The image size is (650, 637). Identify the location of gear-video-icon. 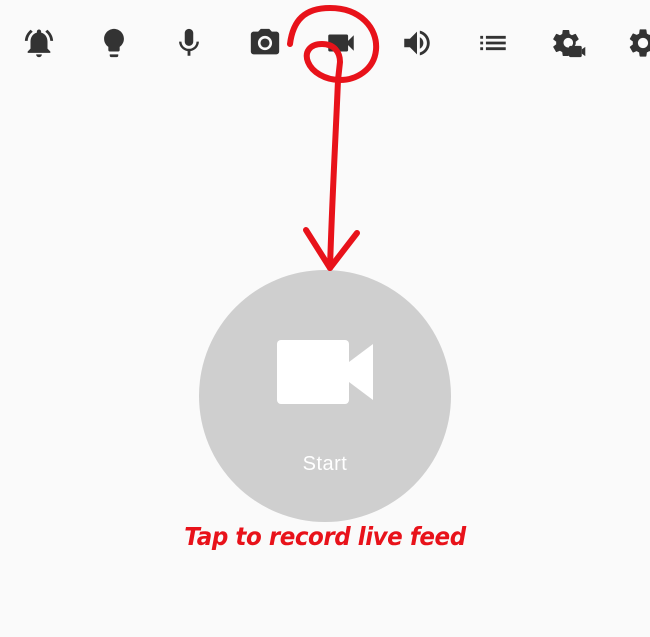
(569, 43).